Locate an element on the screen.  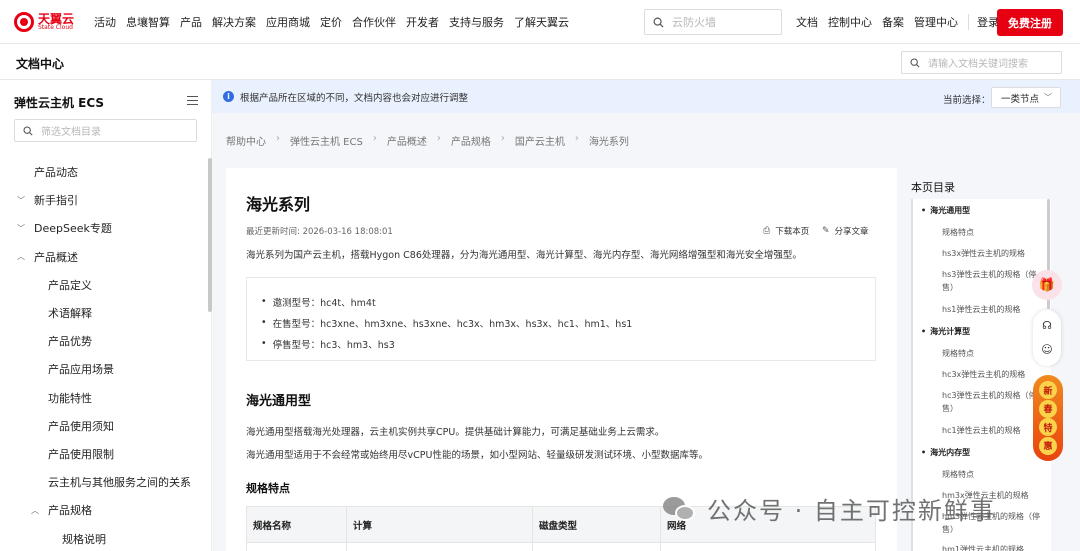
promo-char: 春 is located at coordinates (1048, 408).